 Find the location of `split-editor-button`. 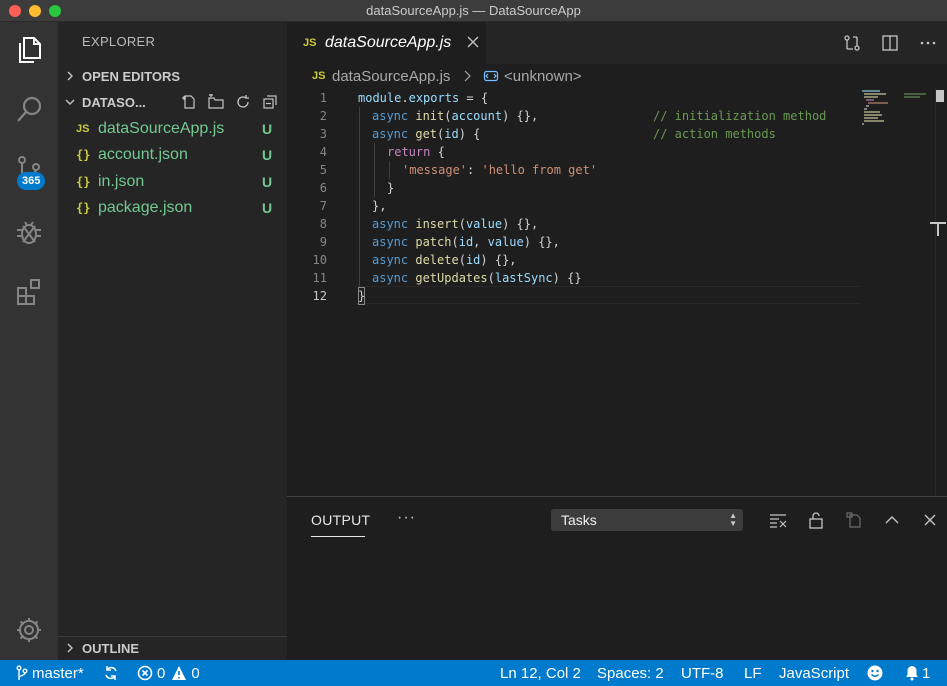

split-editor-button is located at coordinates (890, 43).